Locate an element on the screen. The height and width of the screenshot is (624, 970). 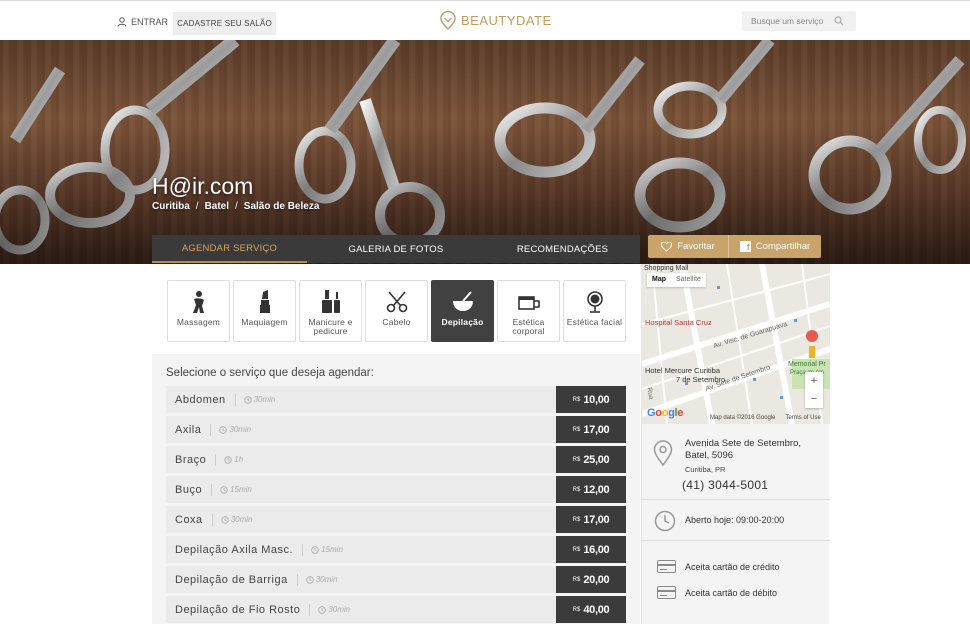
map-type-satellite: Satellite is located at coordinates (688, 280).